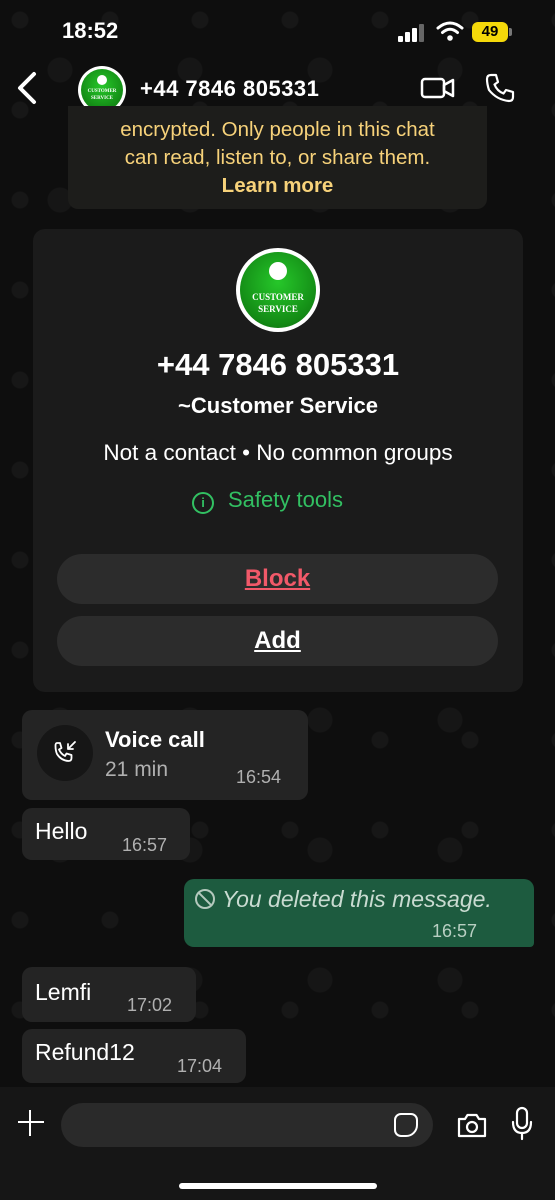 Image resolution: width=555 pixels, height=1200 pixels. I want to click on contact-number: +44 7846 805331, so click(278, 364).